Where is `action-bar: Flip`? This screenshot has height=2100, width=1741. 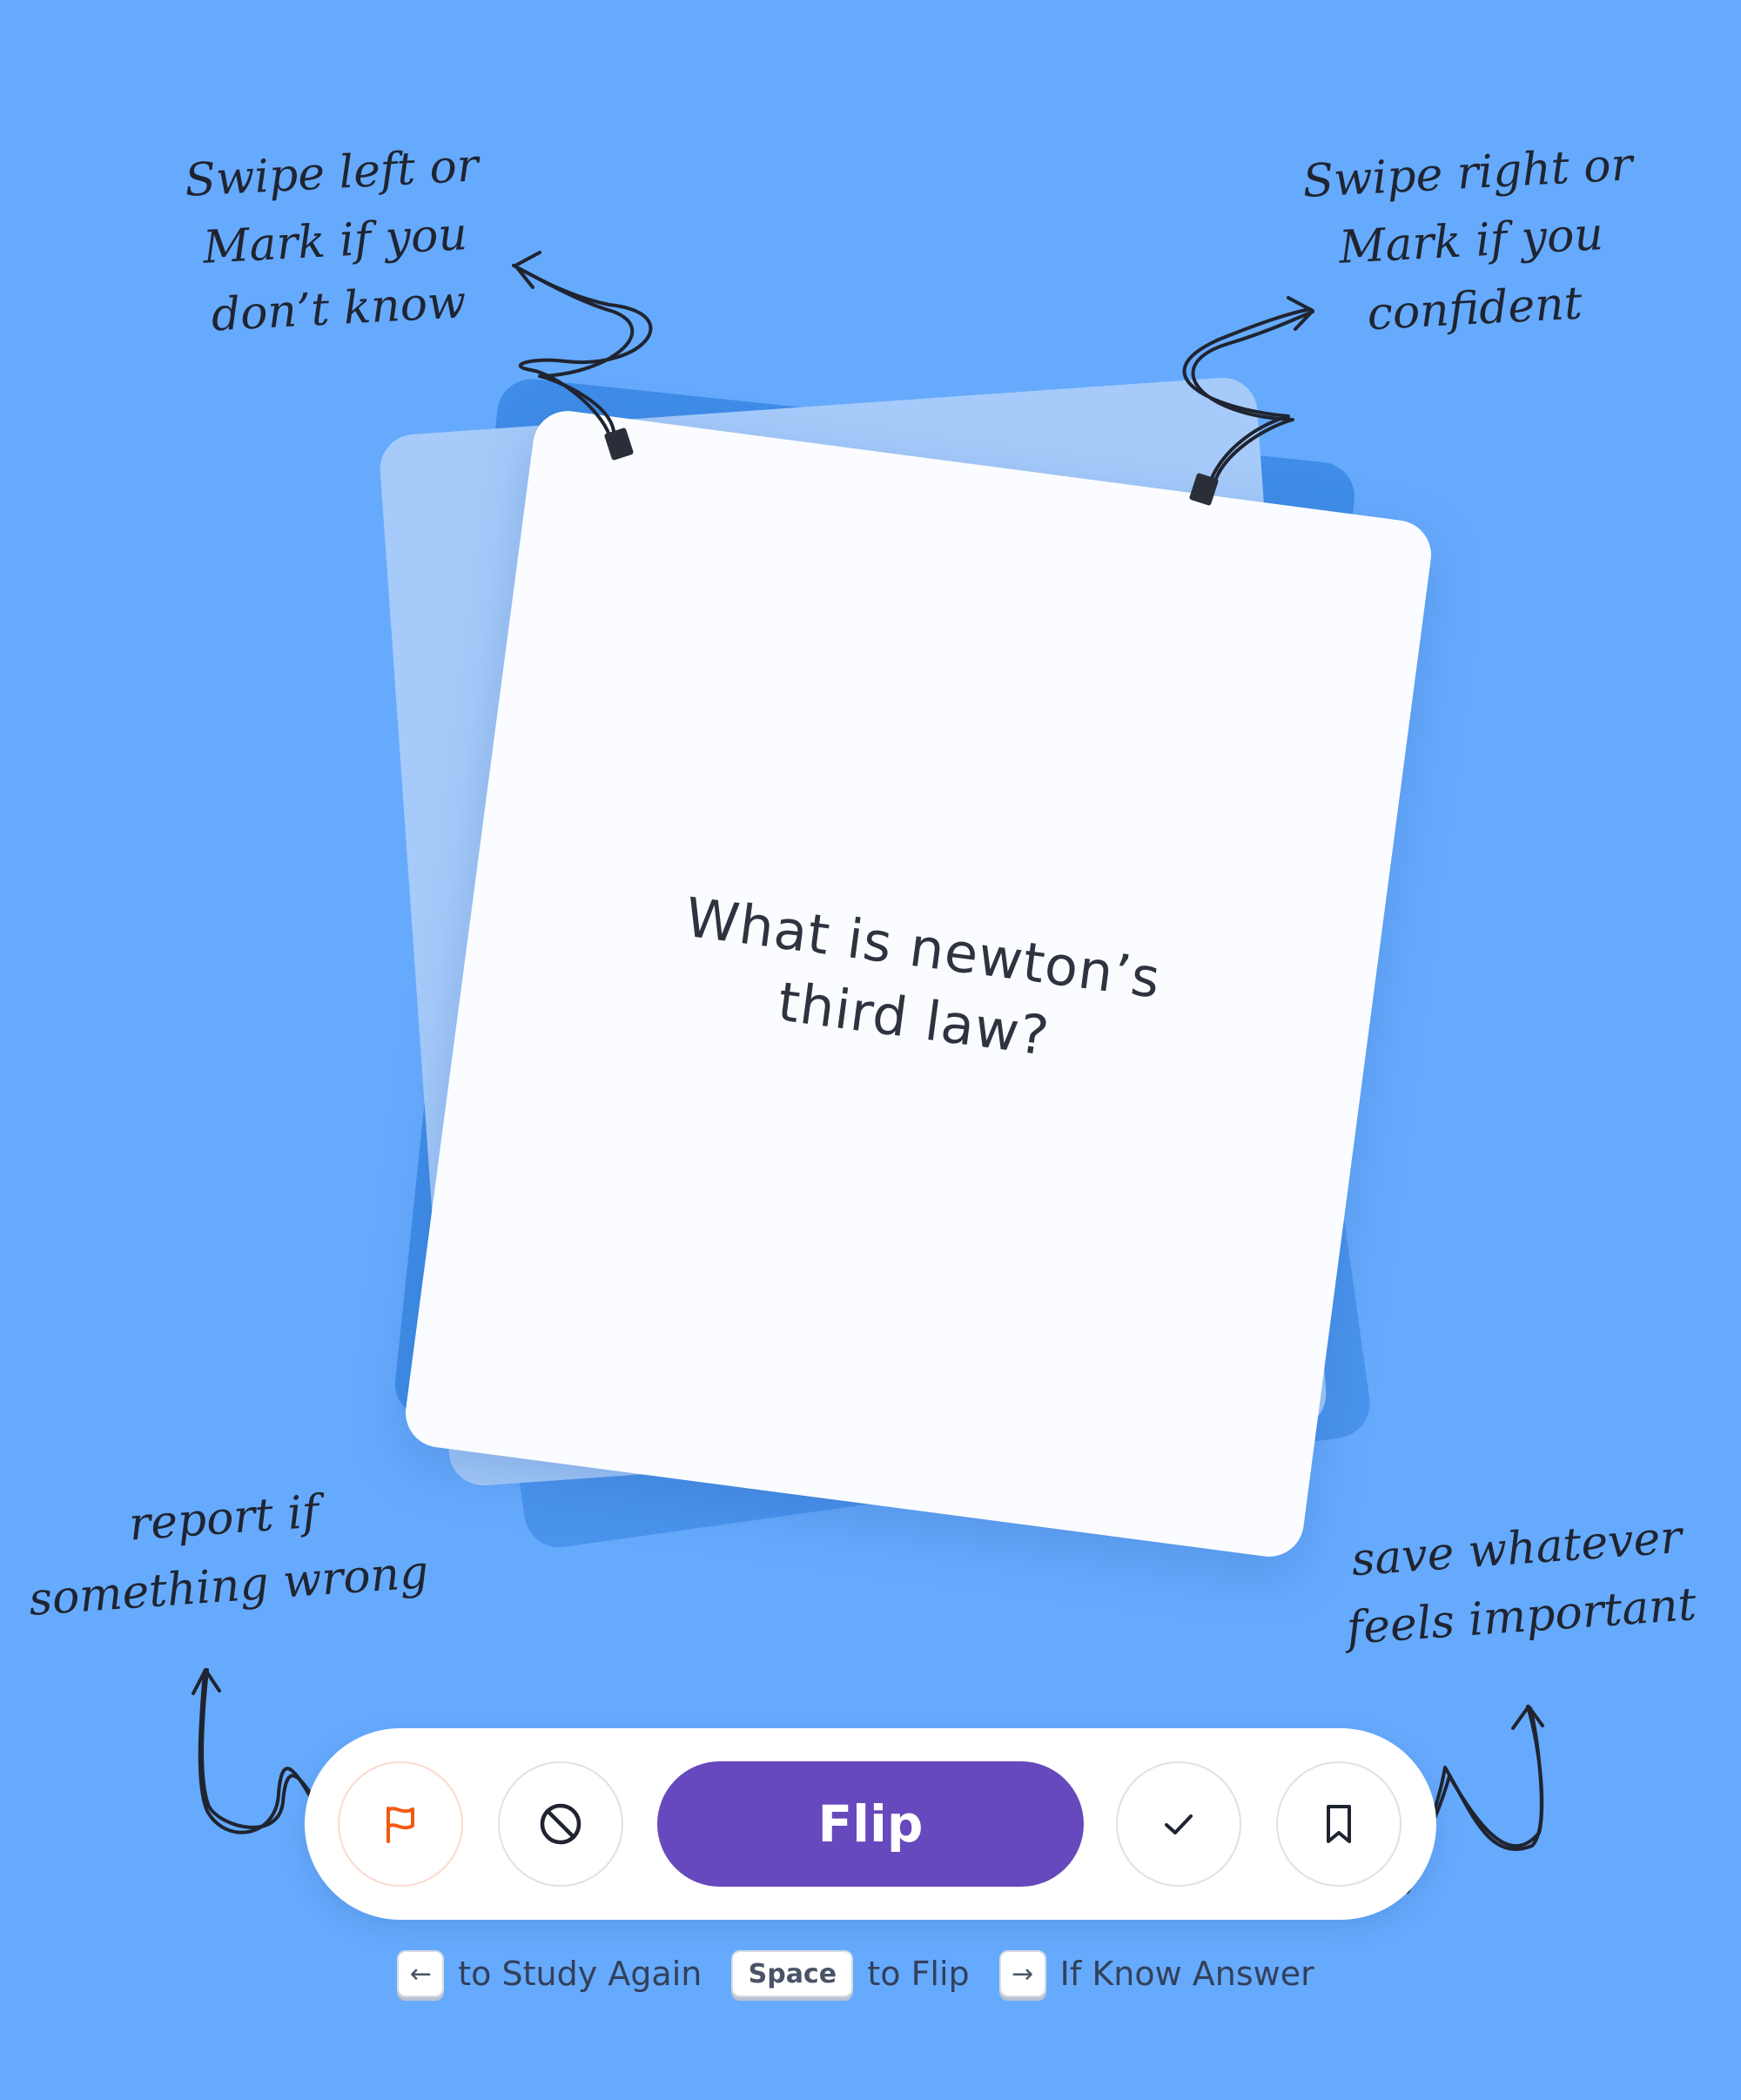 action-bar: Flip is located at coordinates (870, 1824).